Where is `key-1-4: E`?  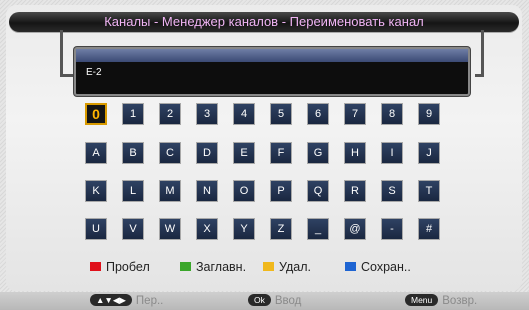 key-1-4: E is located at coordinates (244, 153).